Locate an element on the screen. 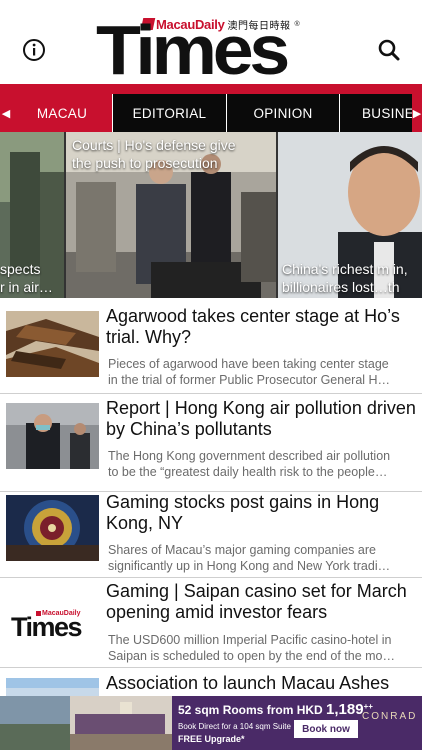 The image size is (422, 750). search-icon is located at coordinates (389, 50).